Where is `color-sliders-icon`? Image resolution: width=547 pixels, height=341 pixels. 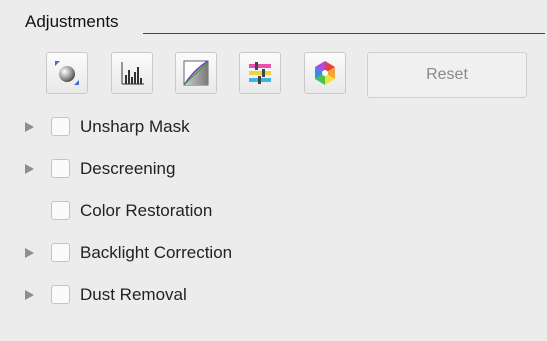
color-sliders-icon is located at coordinates (260, 73).